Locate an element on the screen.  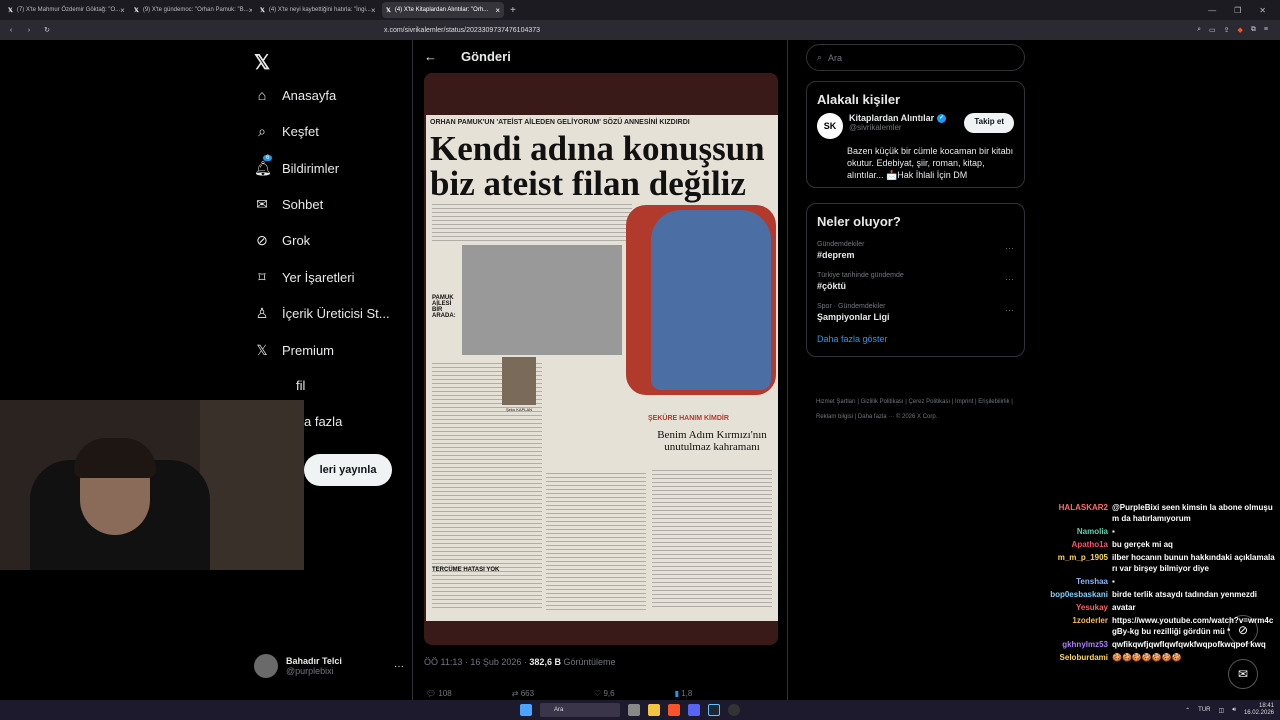
sidebar-item-label: a fazla is located at coordinates (323, 421).